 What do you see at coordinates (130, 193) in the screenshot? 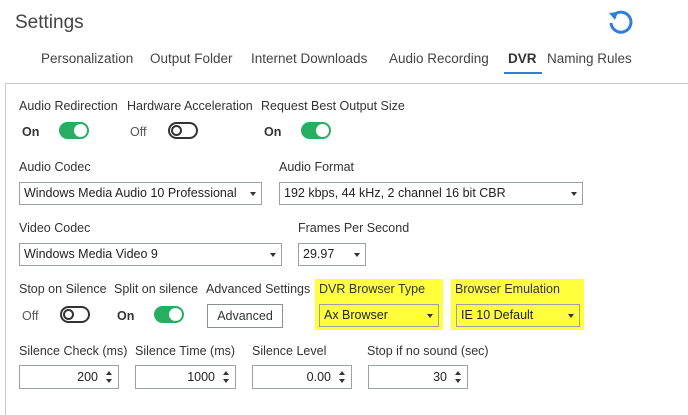
I see `audio-codec-value: Windows Media Audio 10 Professional` at bounding box center [130, 193].